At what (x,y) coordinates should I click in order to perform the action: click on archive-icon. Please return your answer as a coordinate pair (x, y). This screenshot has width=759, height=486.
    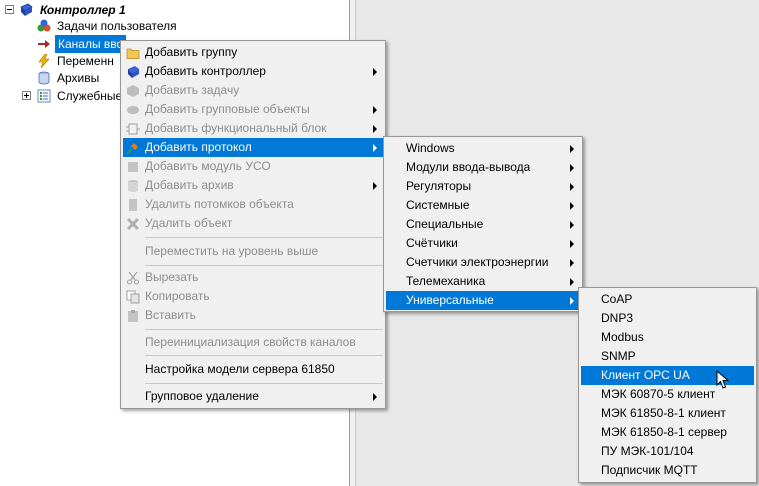
    Looking at the image, I should click on (133, 186).